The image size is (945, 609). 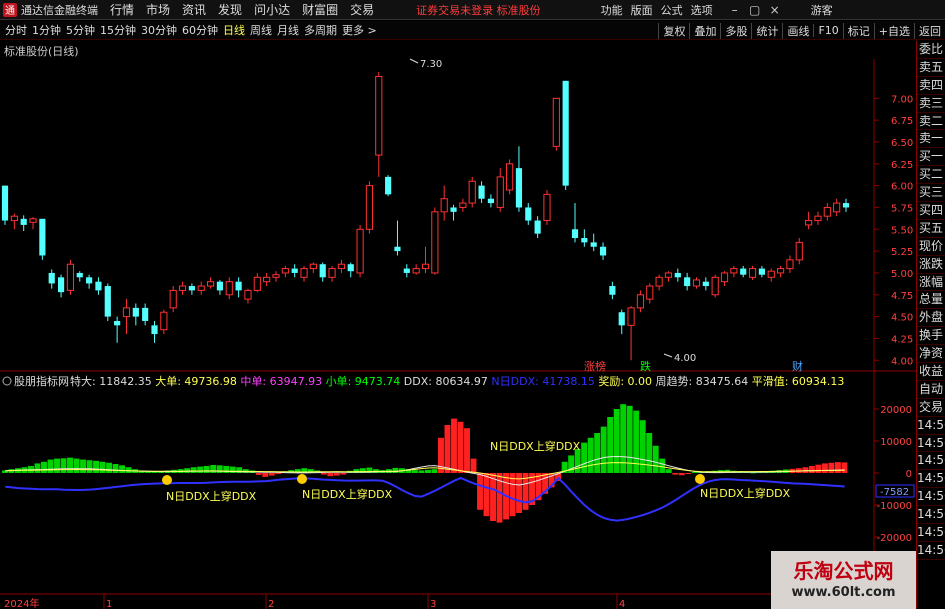 What do you see at coordinates (642, 10) in the screenshot?
I see `menu-item-banmian: 版面` at bounding box center [642, 10].